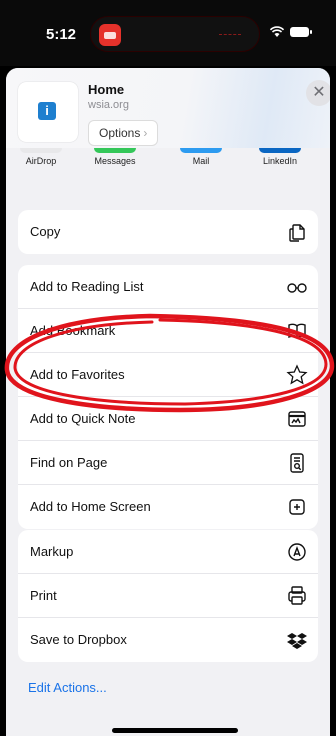 This screenshot has width=336, height=736. I want to click on action-add-to-reading-list: Add to Reading List, so click(168, 287).